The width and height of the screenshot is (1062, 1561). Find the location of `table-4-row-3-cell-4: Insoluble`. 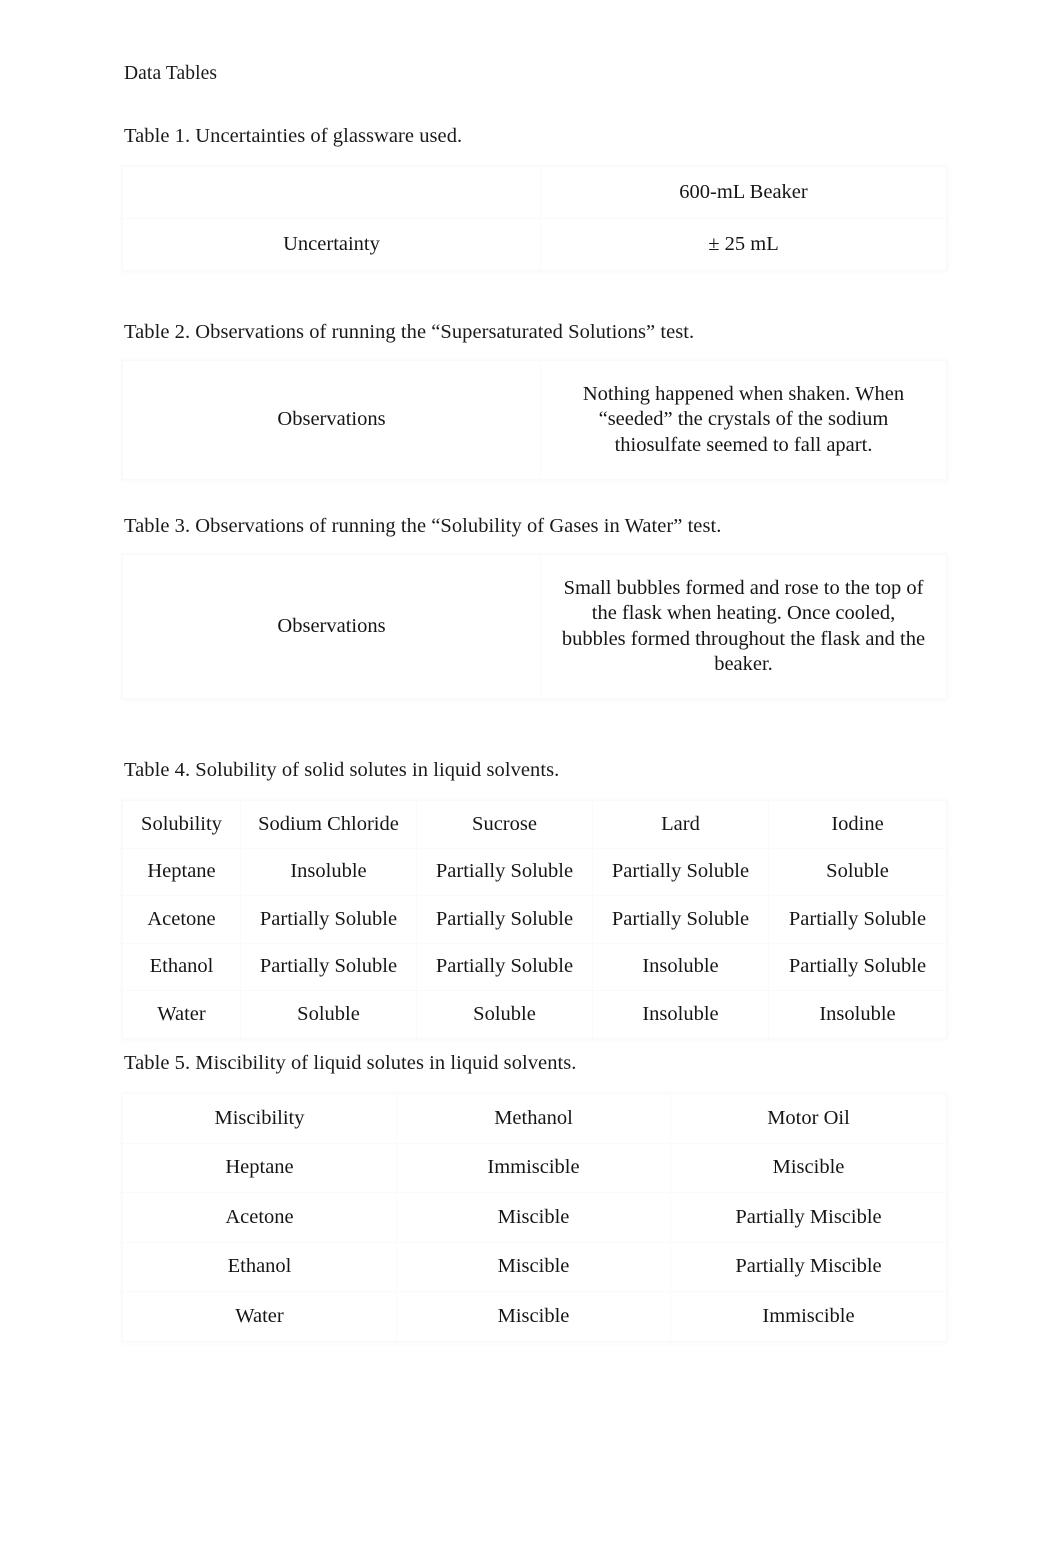

table-4-row-3-cell-4: Insoluble is located at coordinates (857, 1014).